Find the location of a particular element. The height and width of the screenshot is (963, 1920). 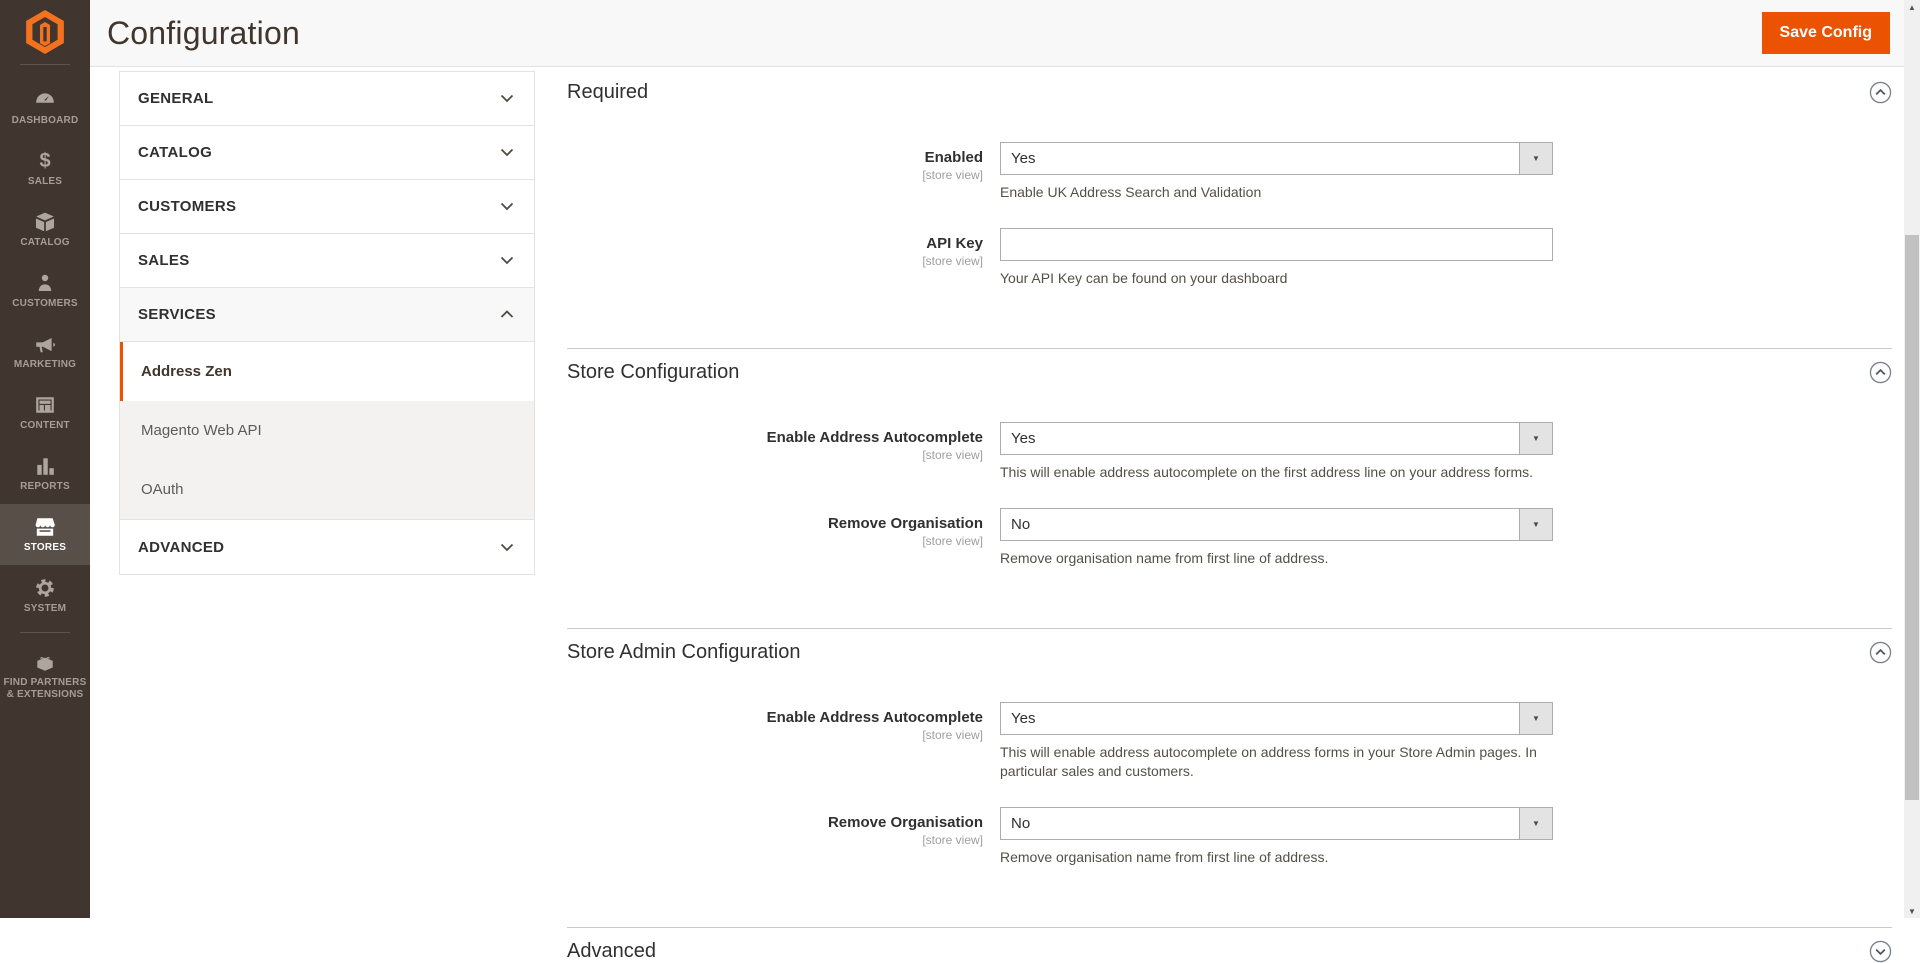

sidebar-item-catalog: CATALOG is located at coordinates (45, 229).